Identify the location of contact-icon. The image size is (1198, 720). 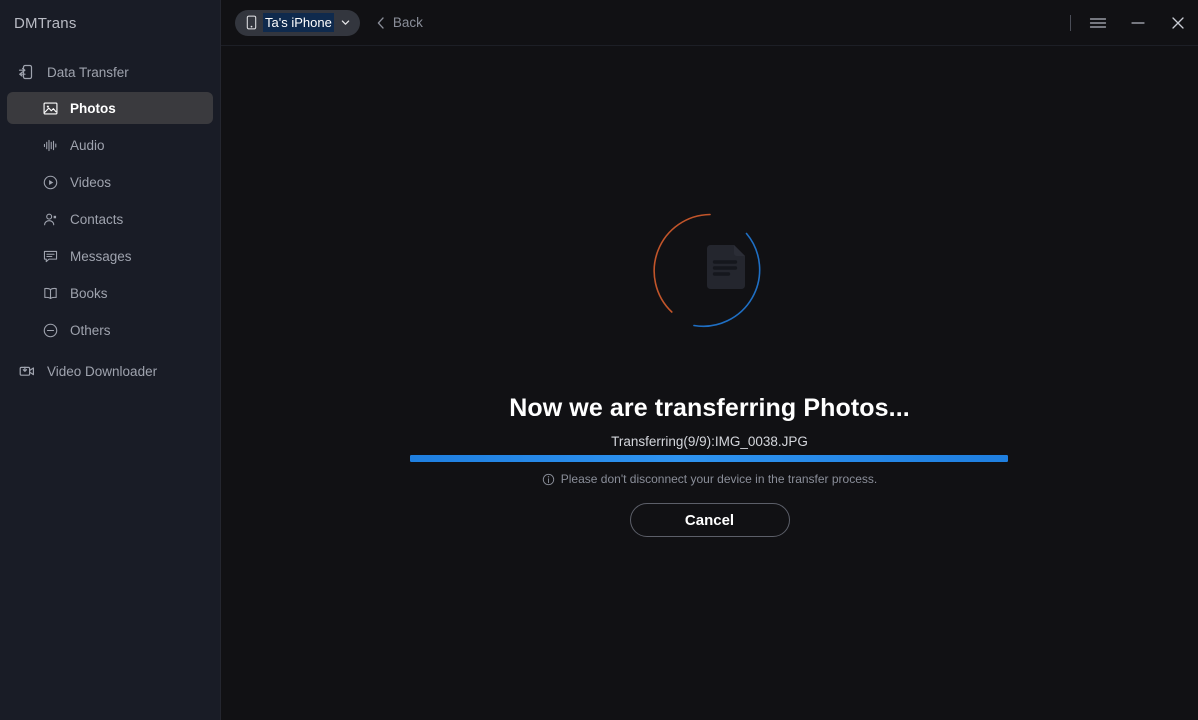
(50, 219).